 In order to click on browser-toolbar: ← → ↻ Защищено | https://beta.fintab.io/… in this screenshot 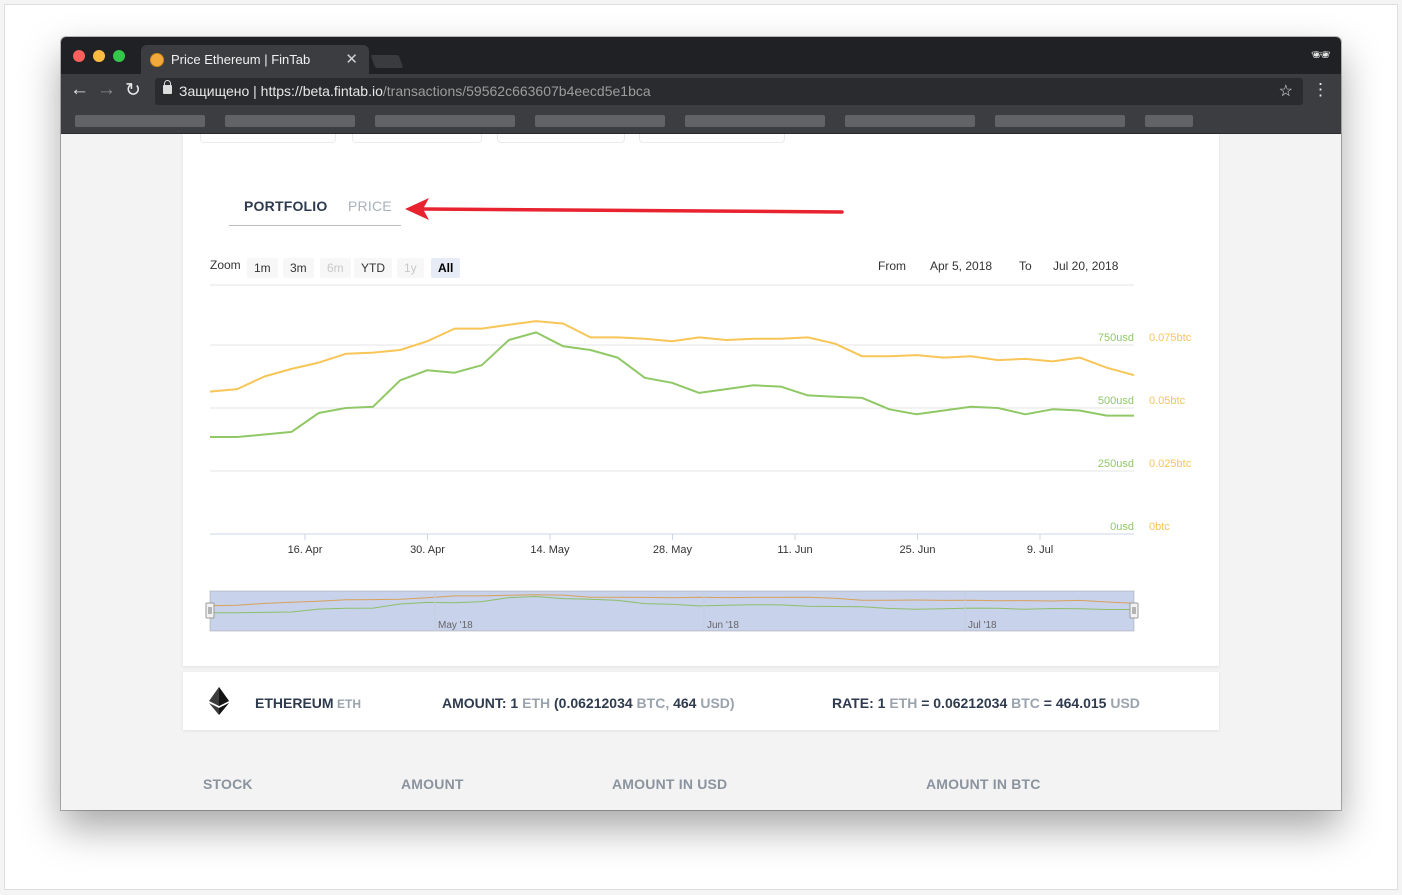, I will do `click(701, 91)`.